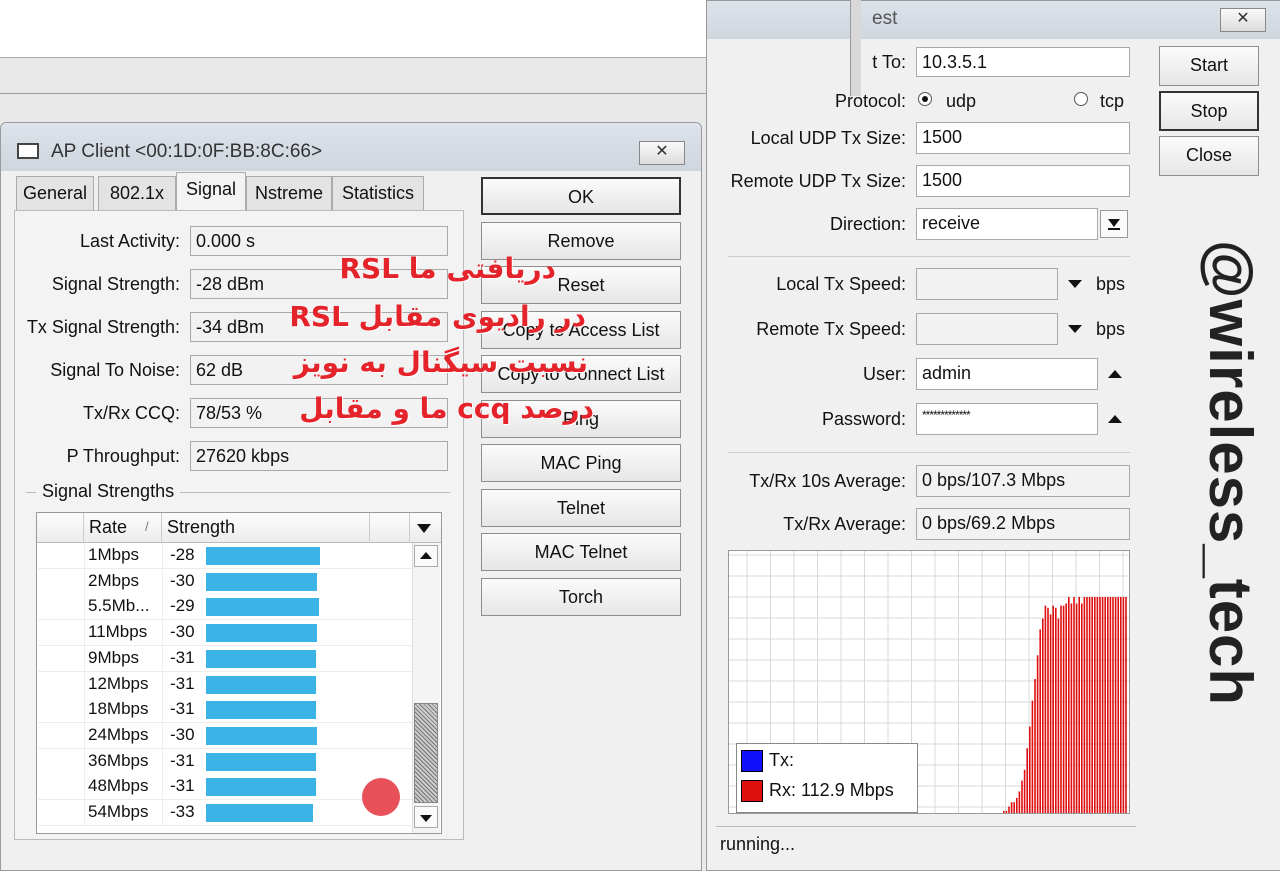 This screenshot has height=871, width=1280. Describe the element at coordinates (225, 607) in the screenshot. I see `table-row: 5.5Mb... -29` at that location.